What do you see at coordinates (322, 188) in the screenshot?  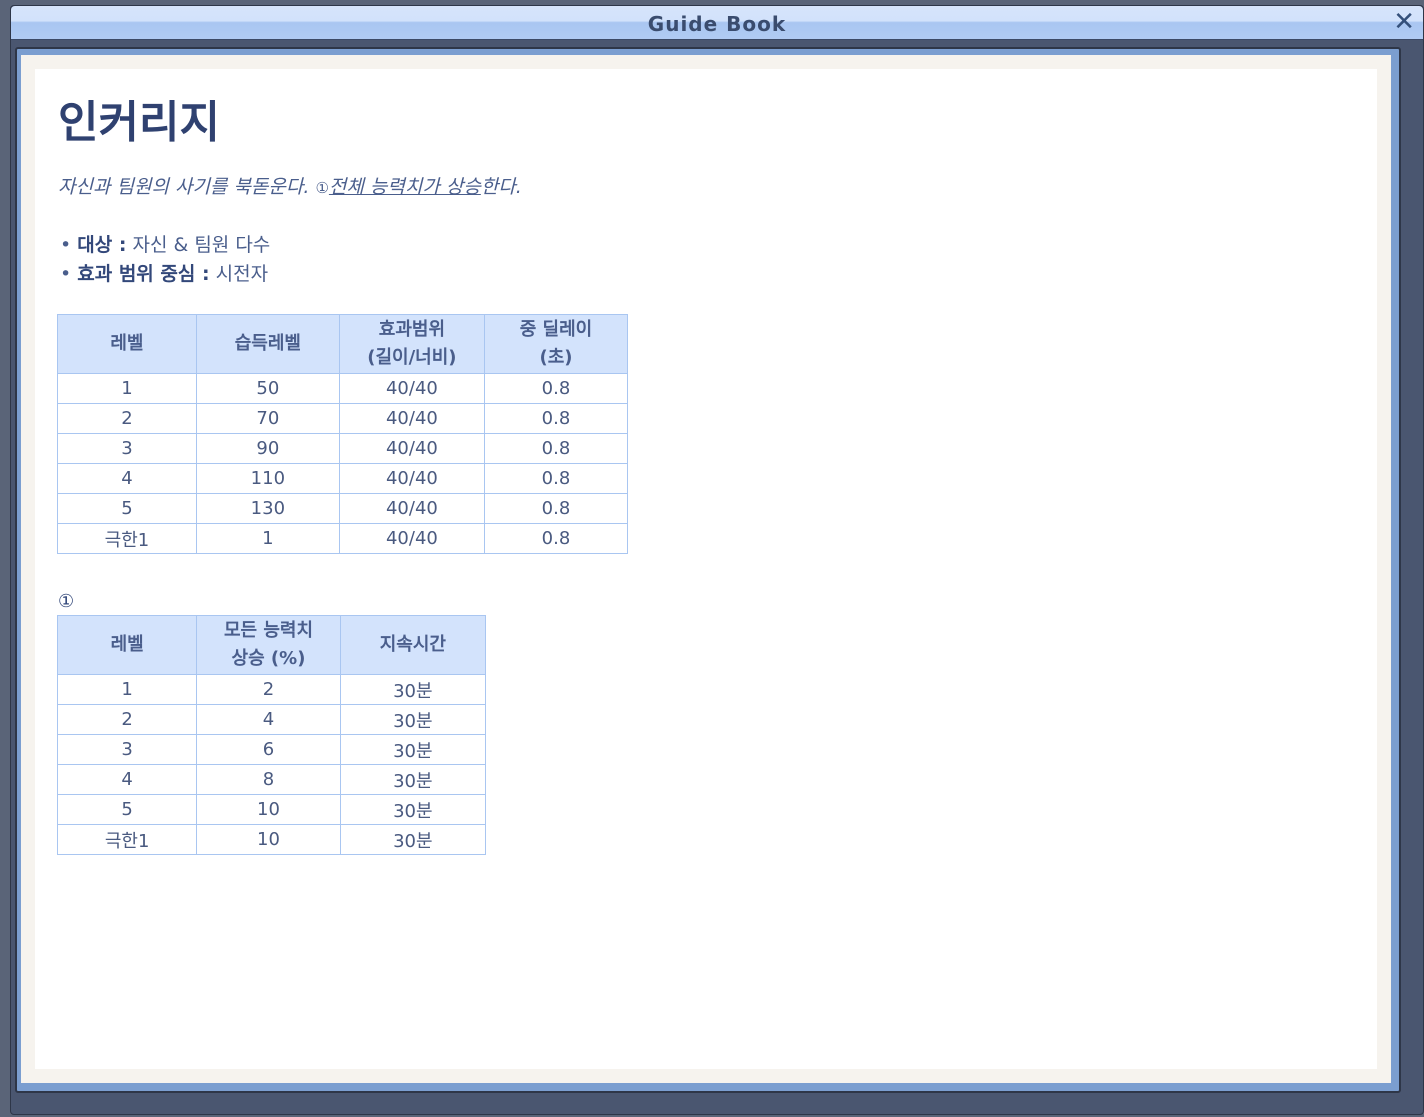 I see `desc-mark: ①` at bounding box center [322, 188].